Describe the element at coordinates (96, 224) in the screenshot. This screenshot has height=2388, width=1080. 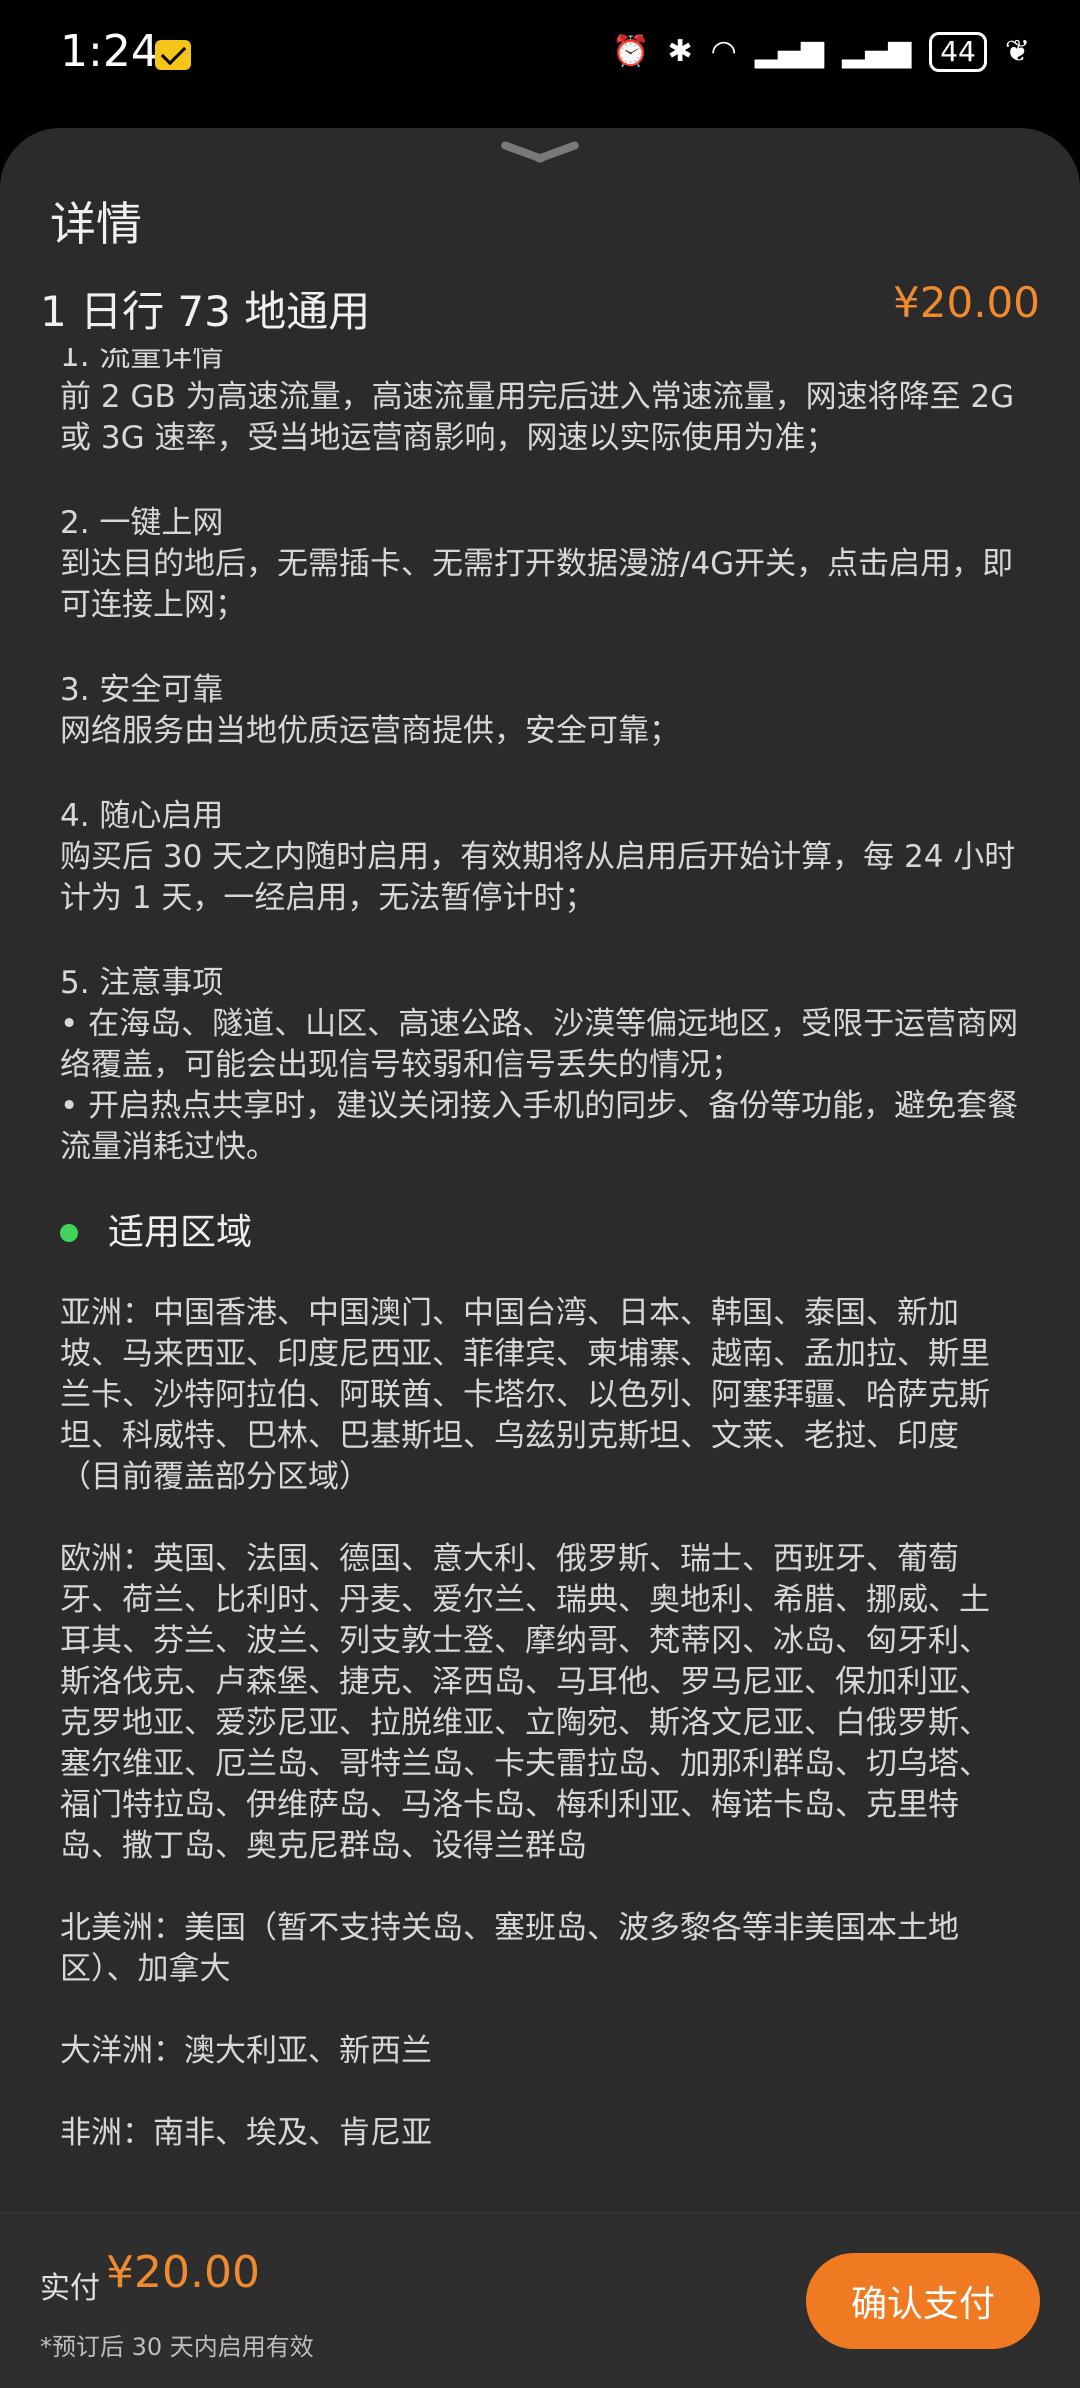
I see `sheet-title: 详情` at that location.